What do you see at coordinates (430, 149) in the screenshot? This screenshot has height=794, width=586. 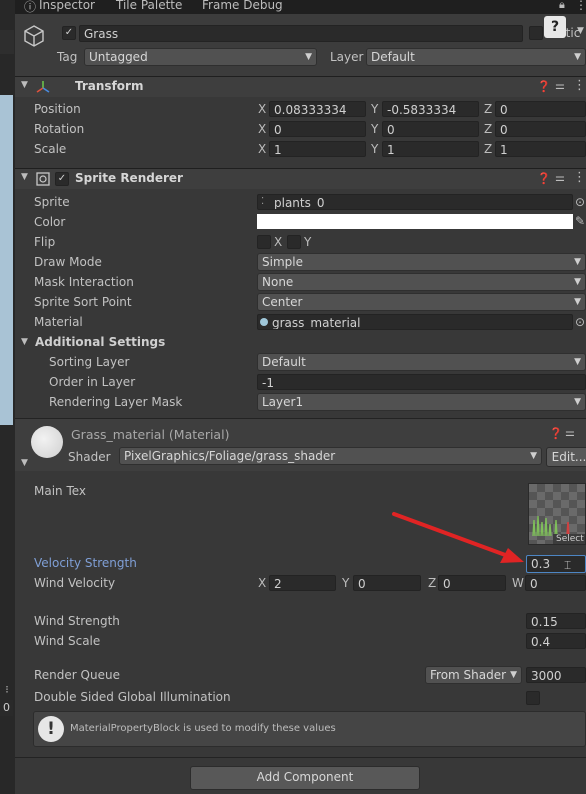 I see `scale-y-field: 1` at bounding box center [430, 149].